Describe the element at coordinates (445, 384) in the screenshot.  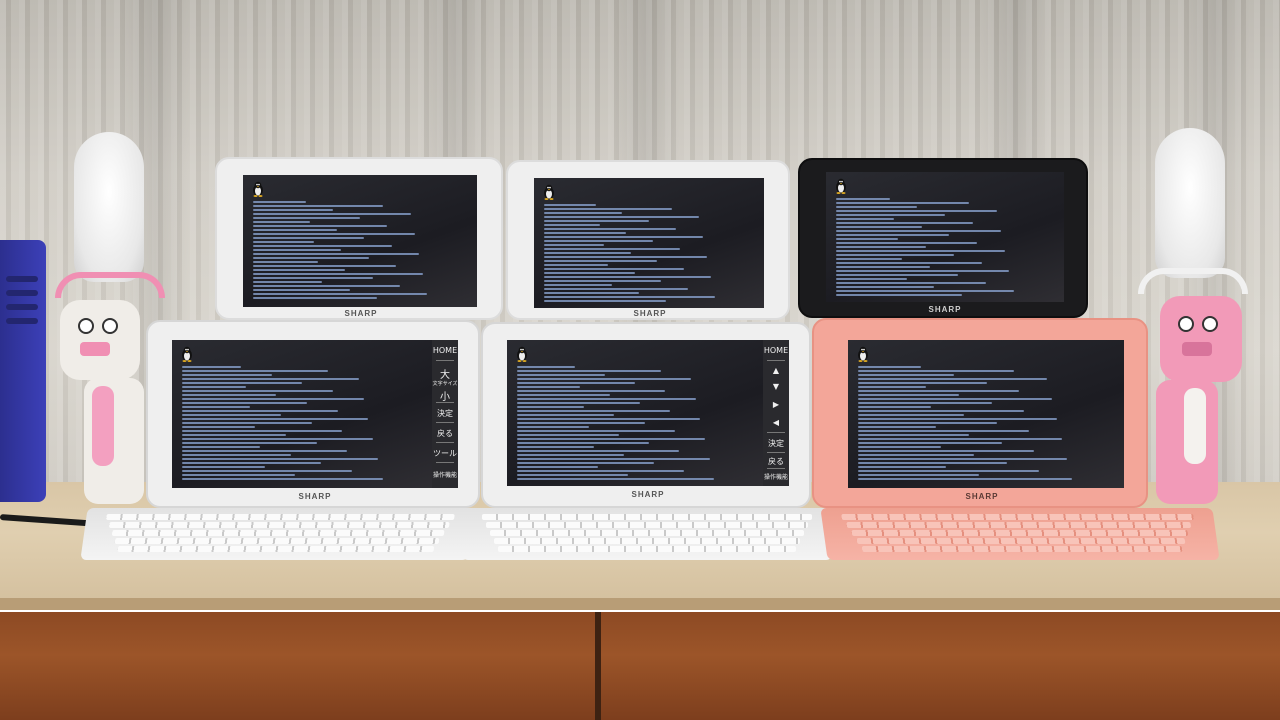
I see `side-label-font-size: 文字サイズ` at that location.